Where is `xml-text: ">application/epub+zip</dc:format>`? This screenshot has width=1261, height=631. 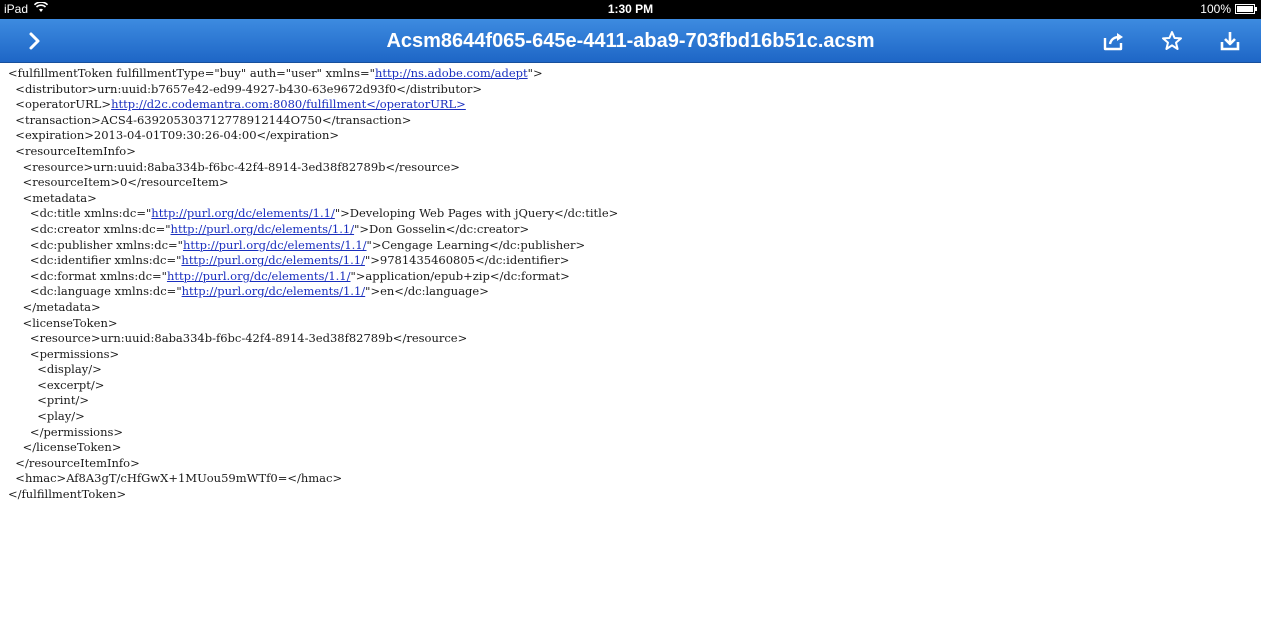 xml-text: ">application/epub+zip</dc:format> is located at coordinates (460, 275).